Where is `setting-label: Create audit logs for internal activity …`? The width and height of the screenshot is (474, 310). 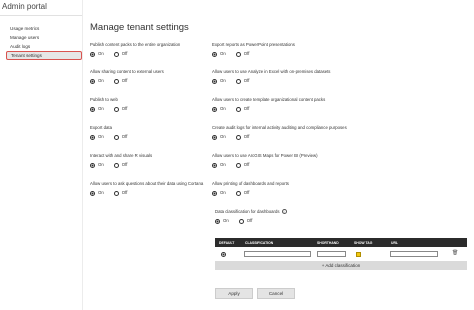 setting-label: Create audit logs for internal activity … is located at coordinates (279, 127).